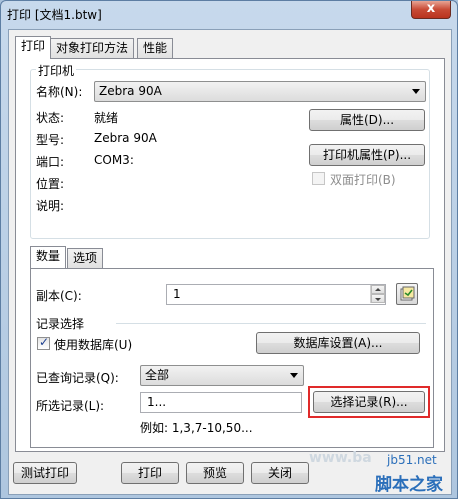 Image resolution: width=458 pixels, height=499 pixels. What do you see at coordinates (378, 289) in the screenshot?
I see `spin-up-icon` at bounding box center [378, 289].